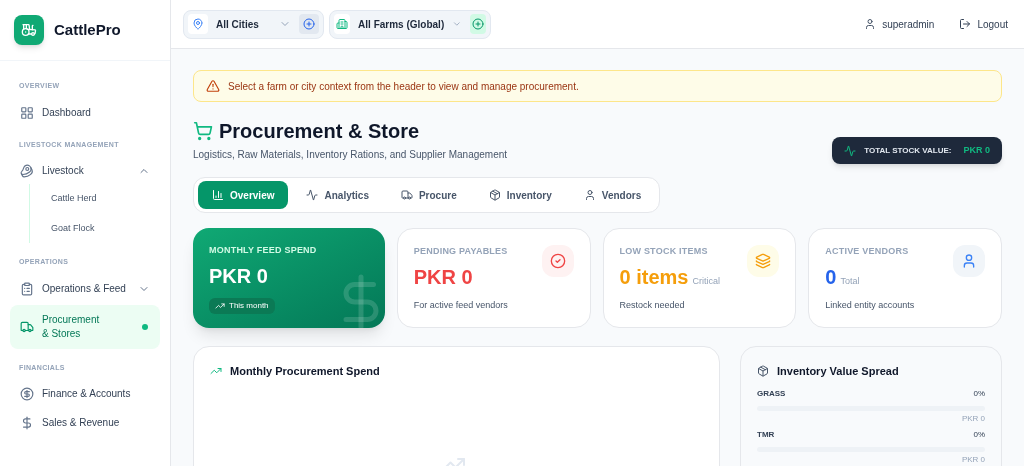 Image resolution: width=1024 pixels, height=466 pixels. What do you see at coordinates (983, 24) in the screenshot?
I see `logout-button: Logout` at bounding box center [983, 24].